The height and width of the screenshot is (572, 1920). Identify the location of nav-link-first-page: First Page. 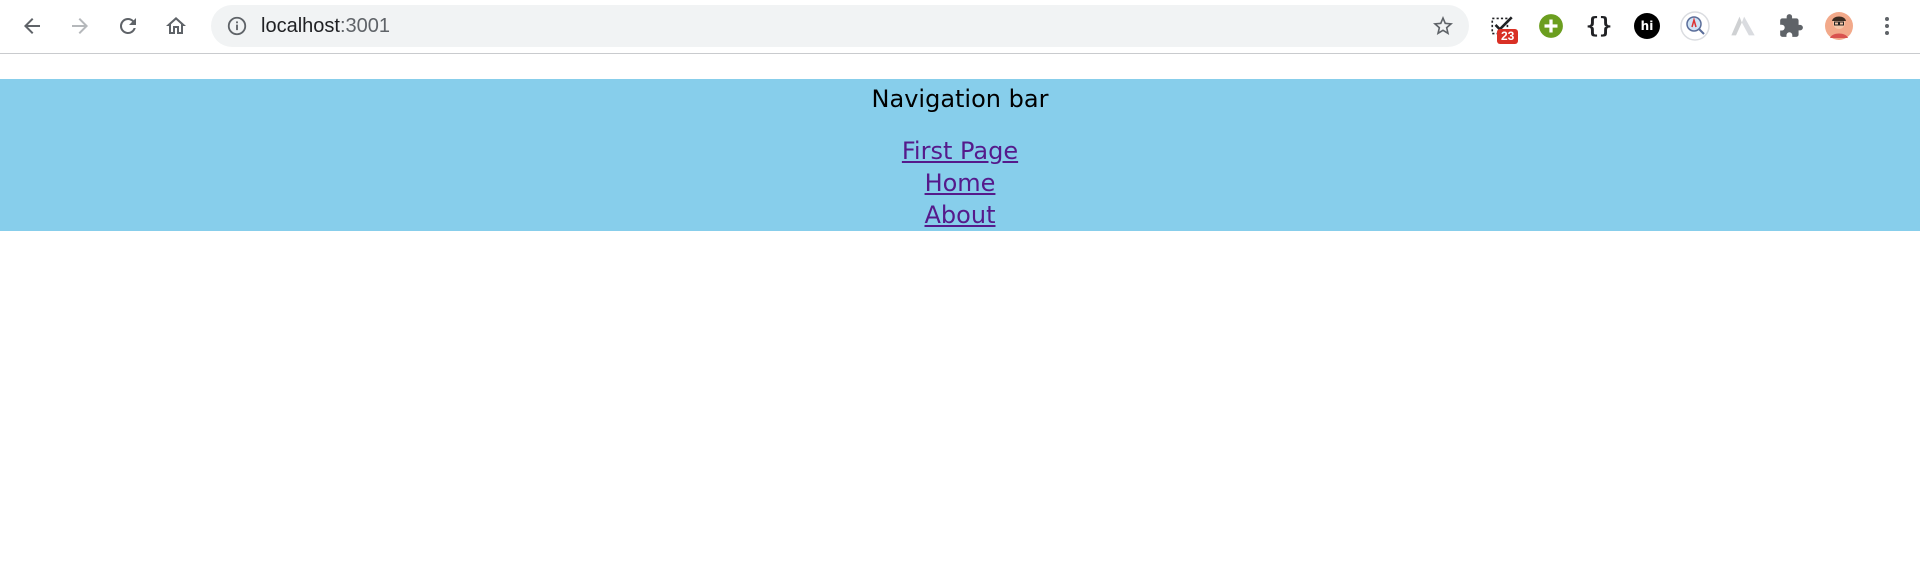
(960, 151).